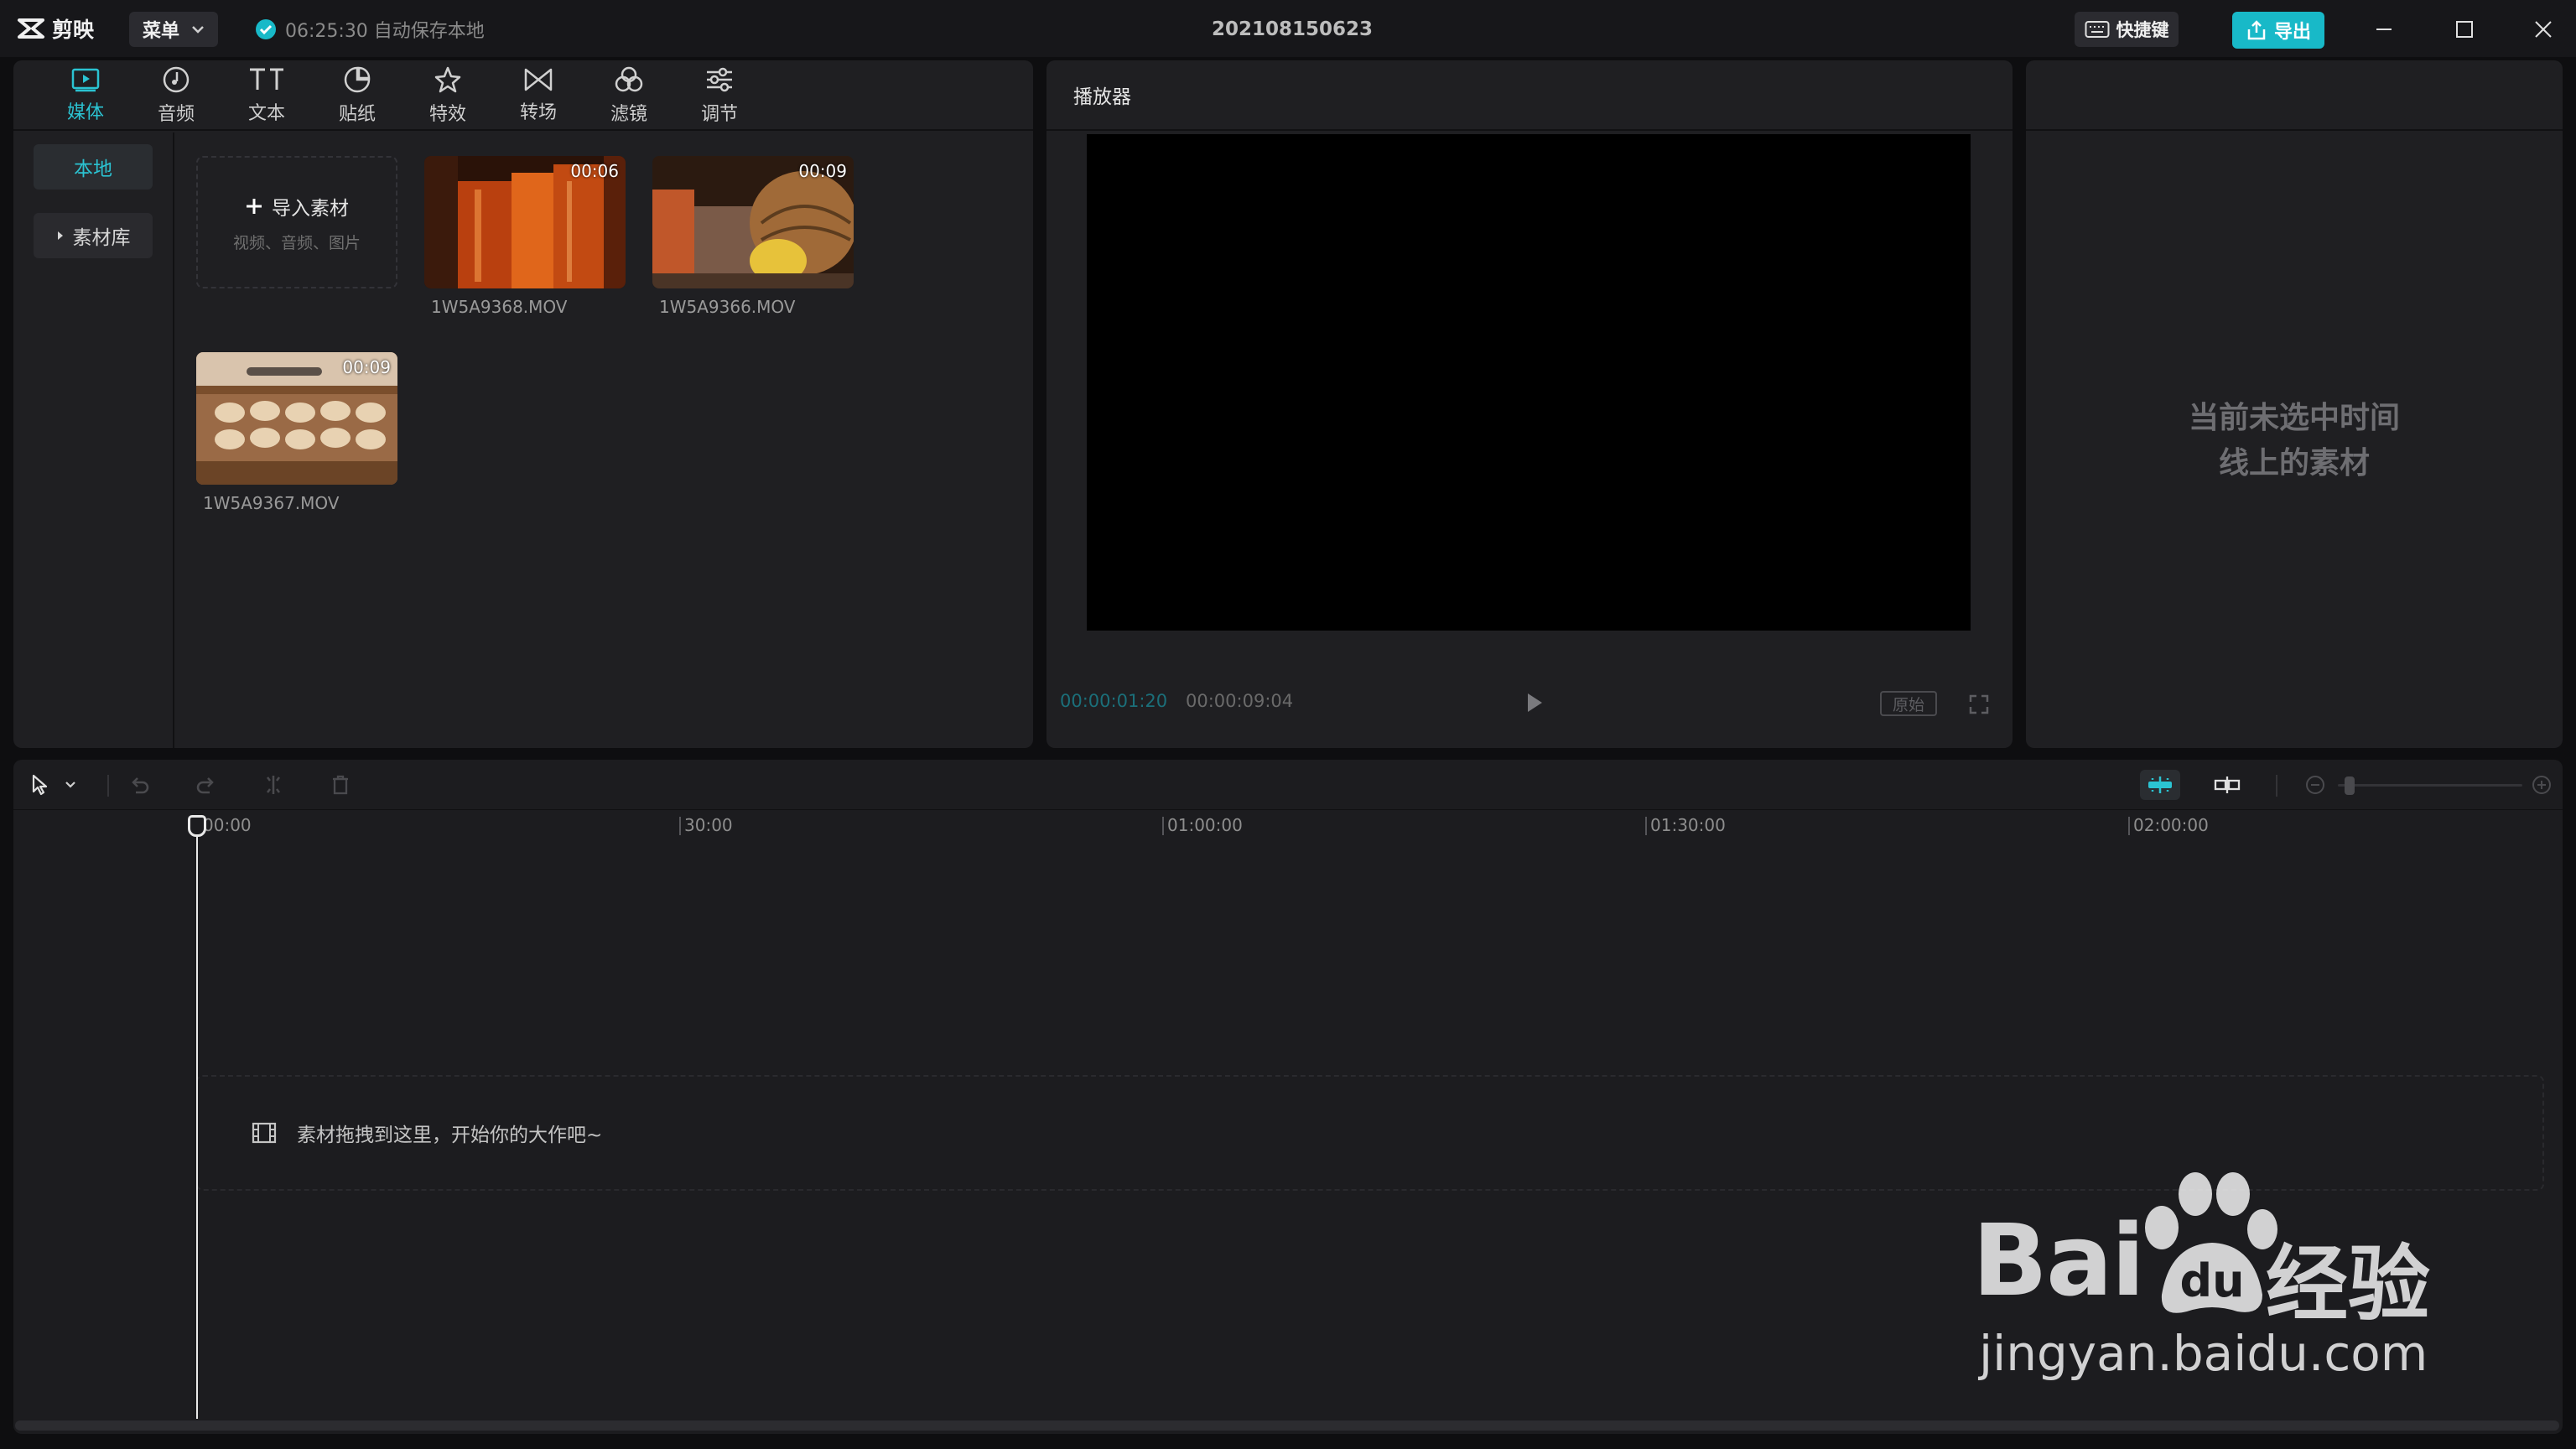  I want to click on link-clips-icon, so click(2227, 784).